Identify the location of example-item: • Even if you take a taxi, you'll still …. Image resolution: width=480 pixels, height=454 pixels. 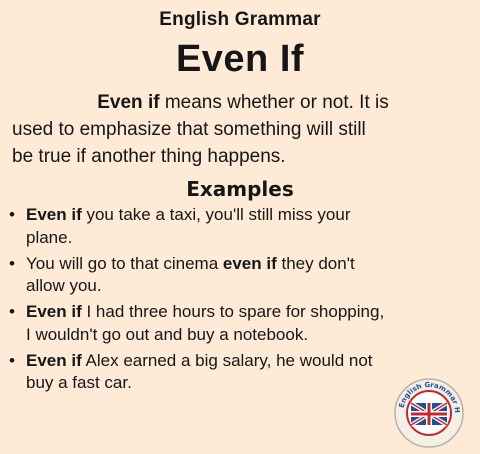
(244, 226).